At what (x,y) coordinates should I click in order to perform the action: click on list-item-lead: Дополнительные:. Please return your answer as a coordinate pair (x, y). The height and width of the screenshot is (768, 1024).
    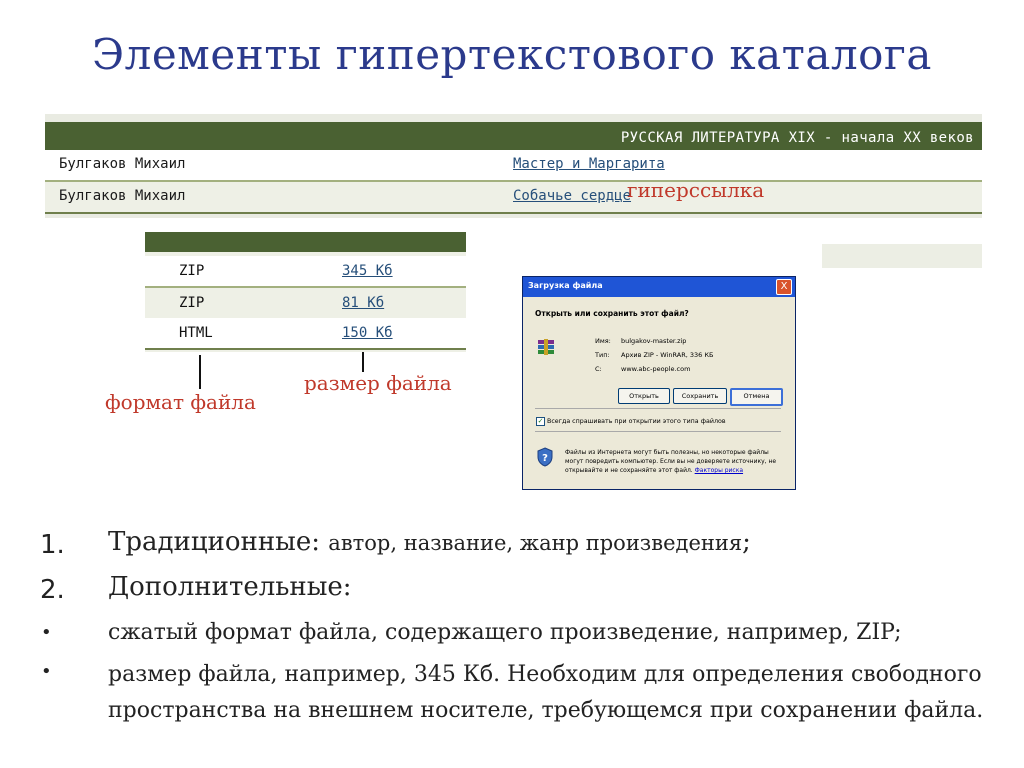
    Looking at the image, I should click on (230, 587).